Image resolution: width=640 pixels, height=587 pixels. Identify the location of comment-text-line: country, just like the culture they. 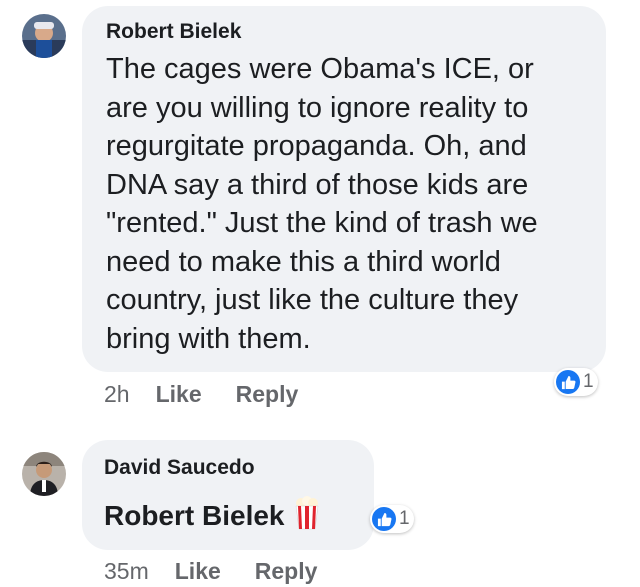
(312, 300).